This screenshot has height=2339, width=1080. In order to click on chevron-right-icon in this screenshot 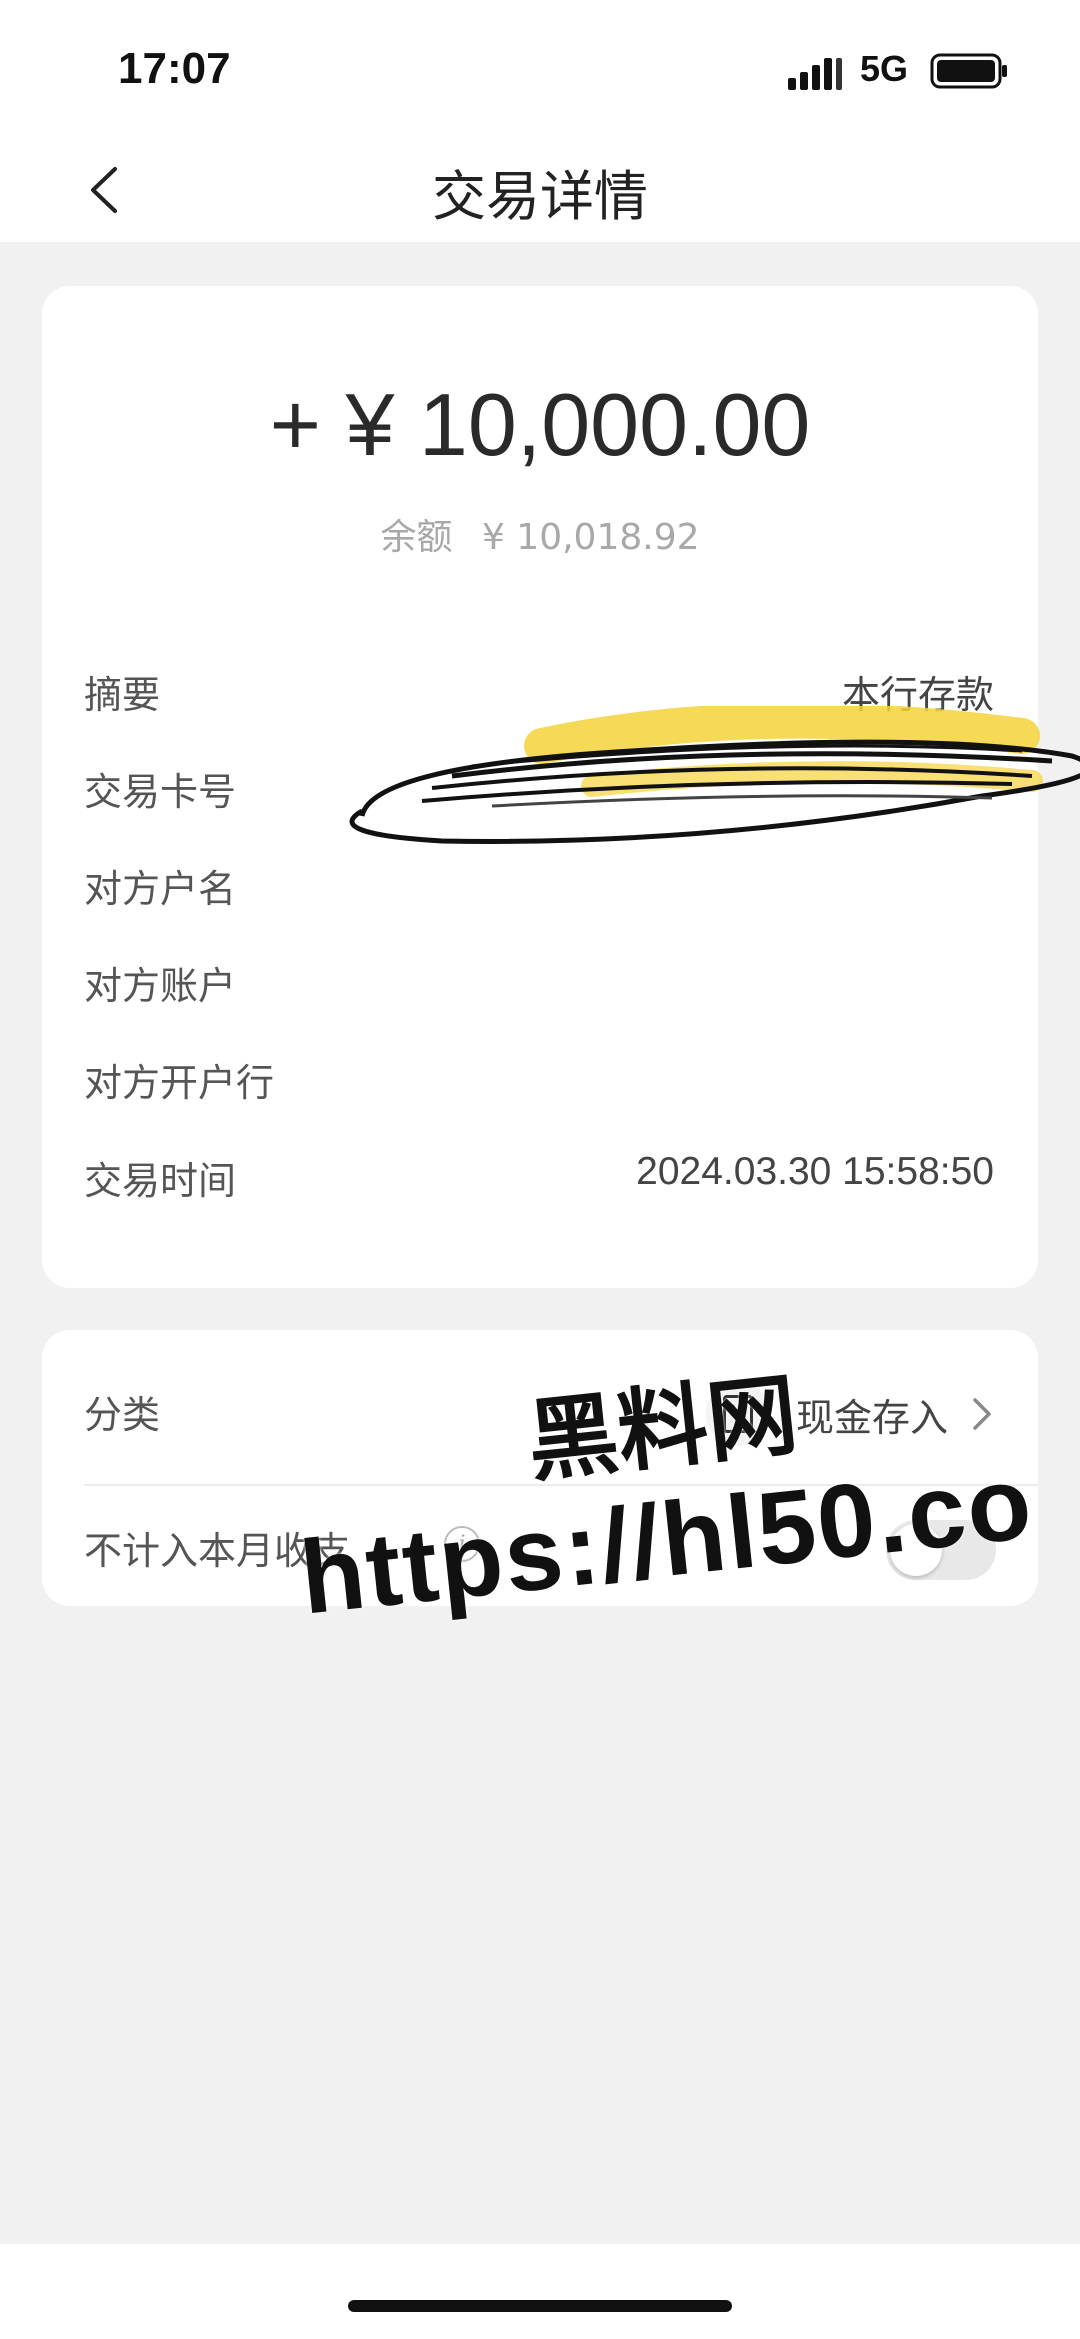, I will do `click(982, 1414)`.